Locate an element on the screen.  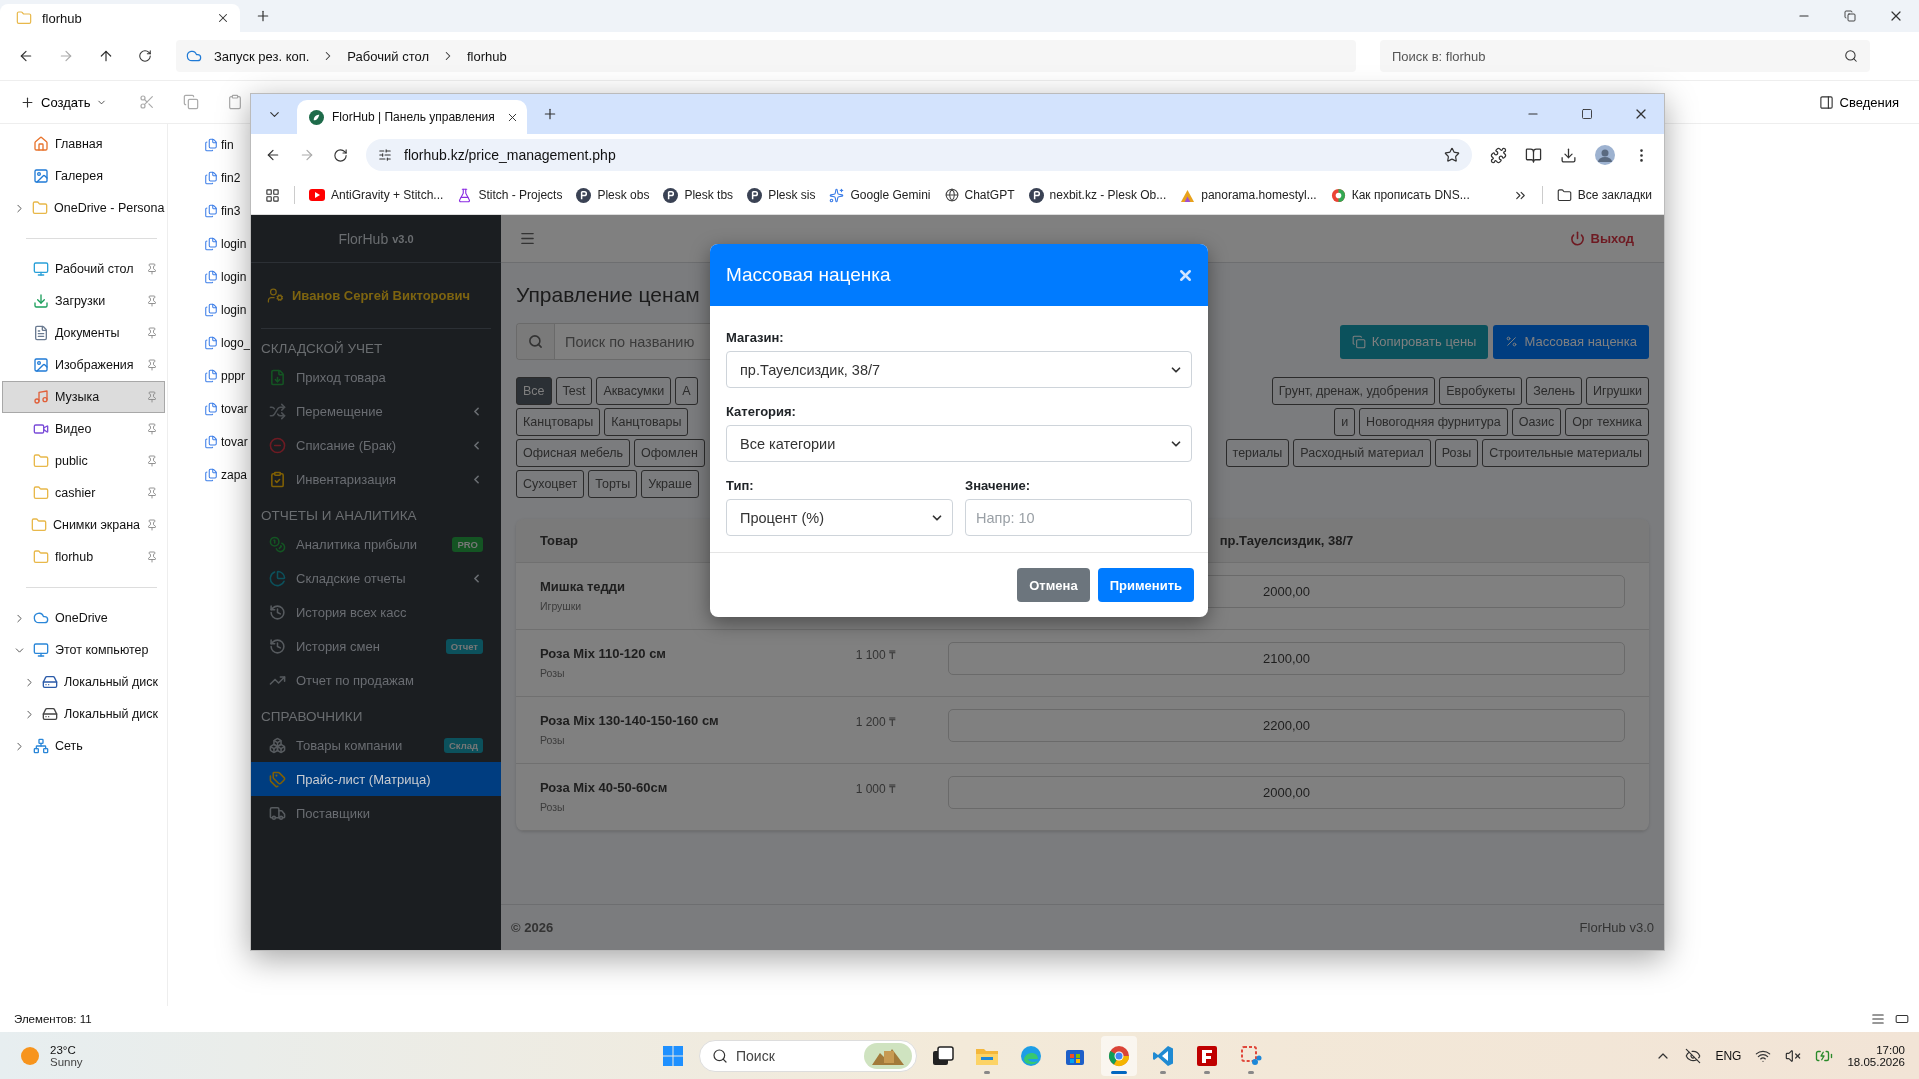
download-icon is located at coordinates (1568, 155).